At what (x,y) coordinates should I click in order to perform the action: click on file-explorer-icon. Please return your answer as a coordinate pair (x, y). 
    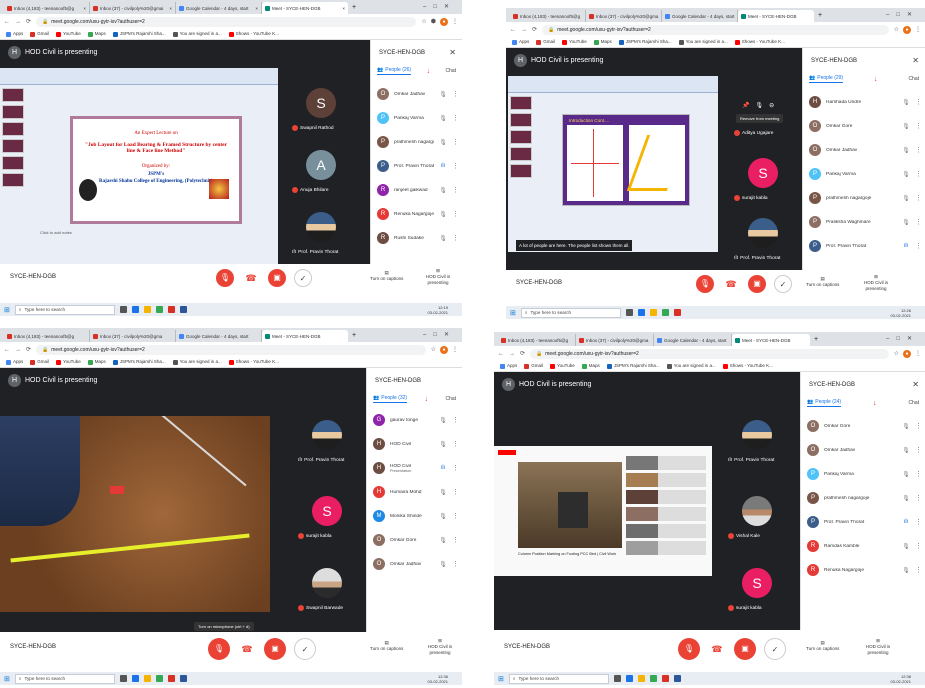
    Looking at the image, I should click on (147, 309).